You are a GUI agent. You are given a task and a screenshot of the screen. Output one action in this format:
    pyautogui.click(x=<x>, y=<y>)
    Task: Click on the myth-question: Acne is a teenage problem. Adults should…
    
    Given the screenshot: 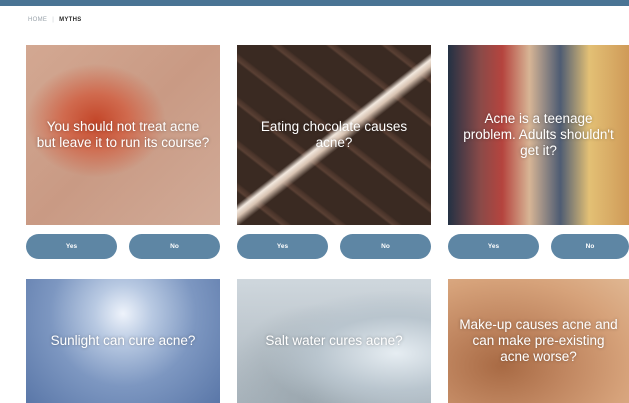 What is the action you would take?
    pyautogui.click(x=538, y=134)
    